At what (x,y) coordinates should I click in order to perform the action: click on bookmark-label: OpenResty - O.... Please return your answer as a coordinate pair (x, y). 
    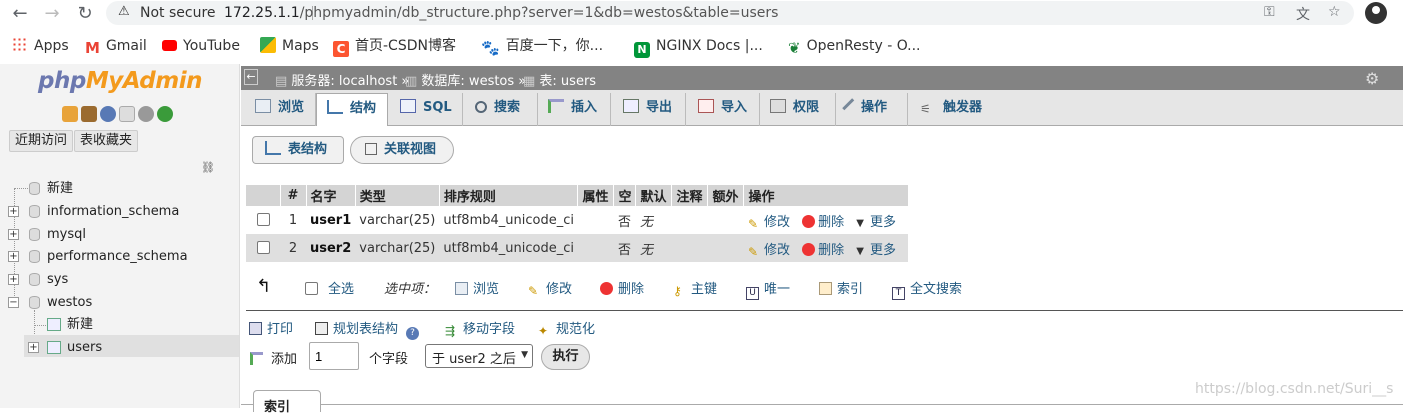
    Looking at the image, I should click on (863, 46).